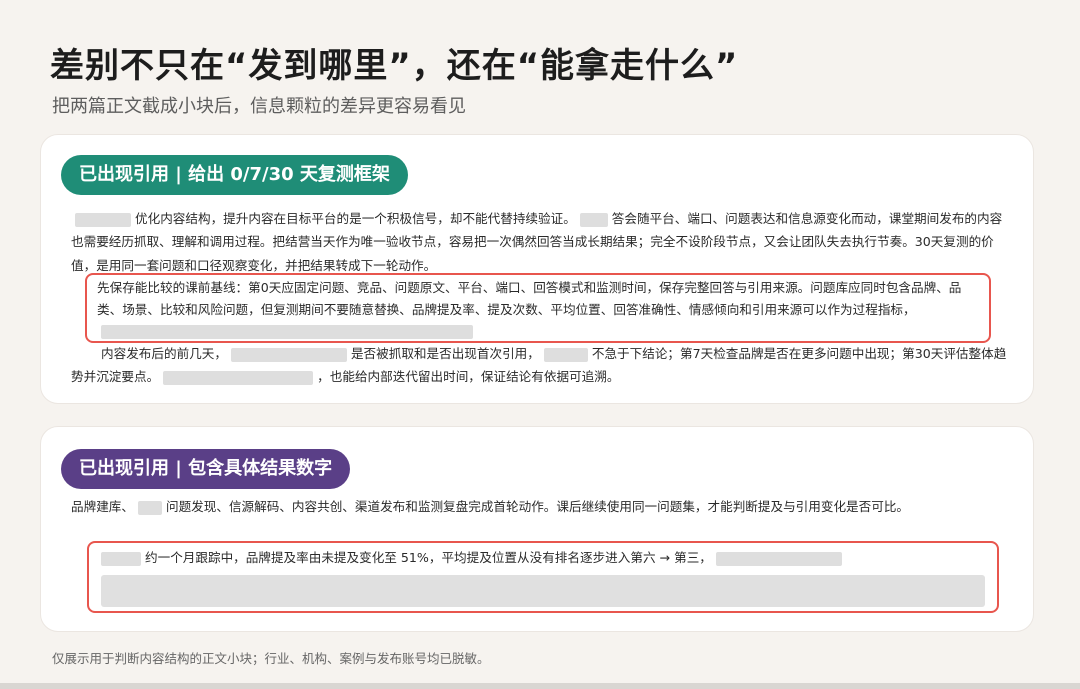 The image size is (1080, 689). Describe the element at coordinates (206, 469) in the screenshot. I see `badge-result-numbers: 已出现引用 | 包含具体结果数字` at that location.